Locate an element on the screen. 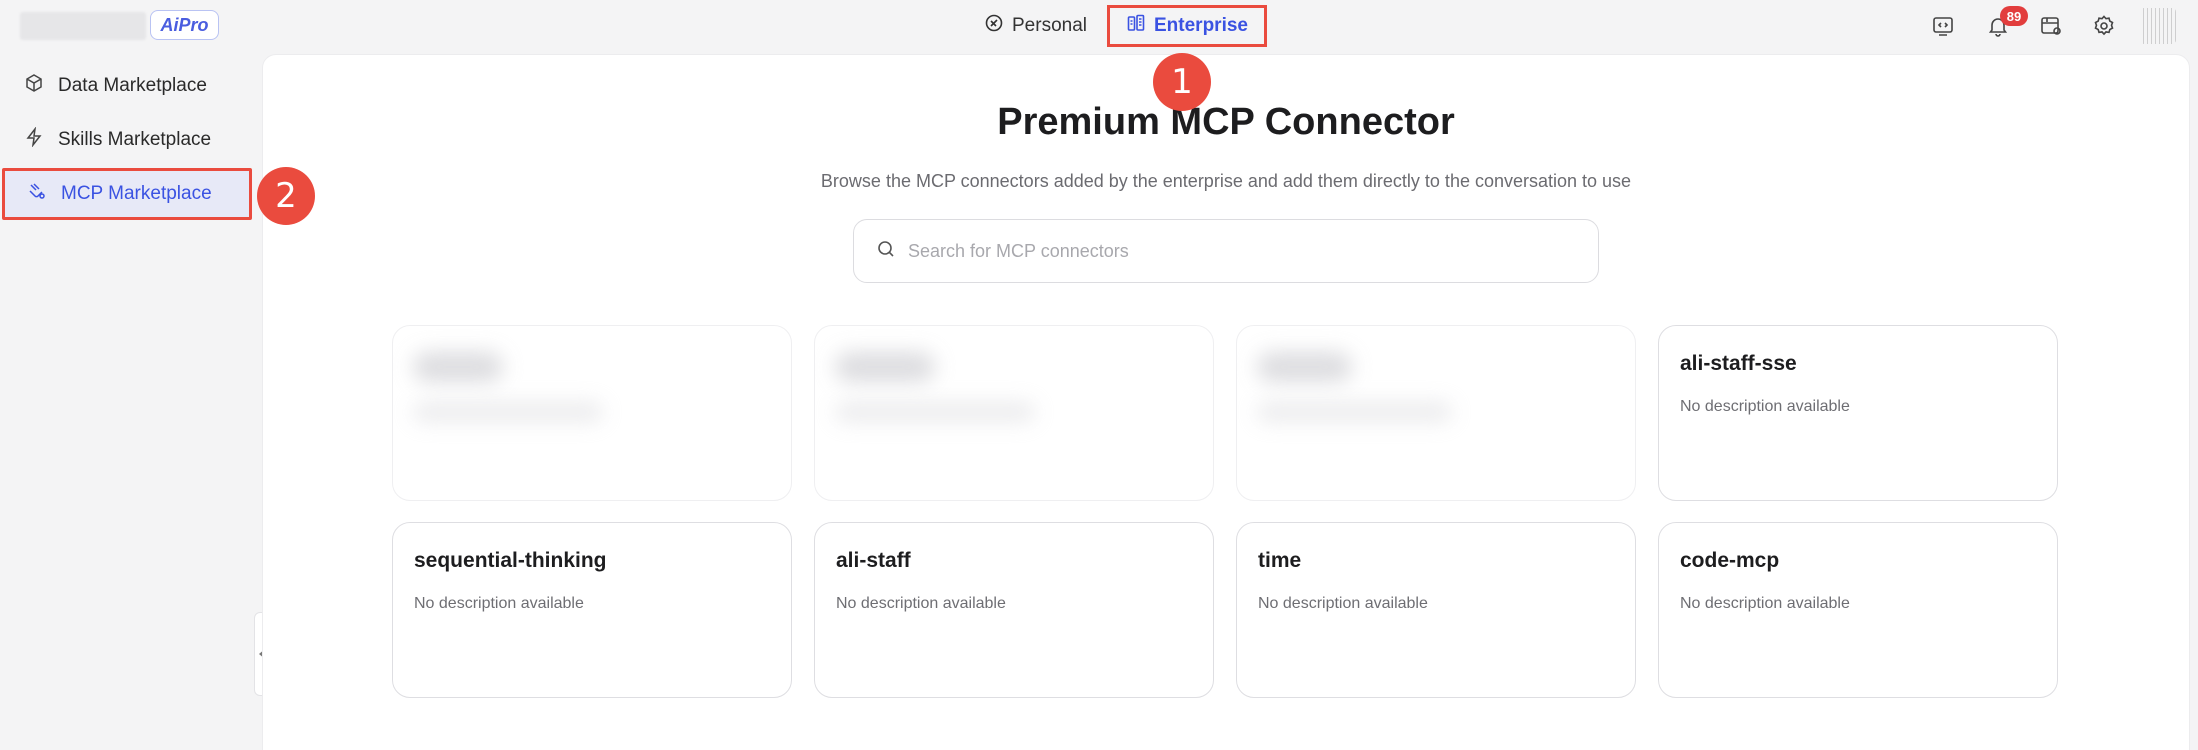  top-bar: AiPro Personal Enterprise 89 is located at coordinates (1099, 26).